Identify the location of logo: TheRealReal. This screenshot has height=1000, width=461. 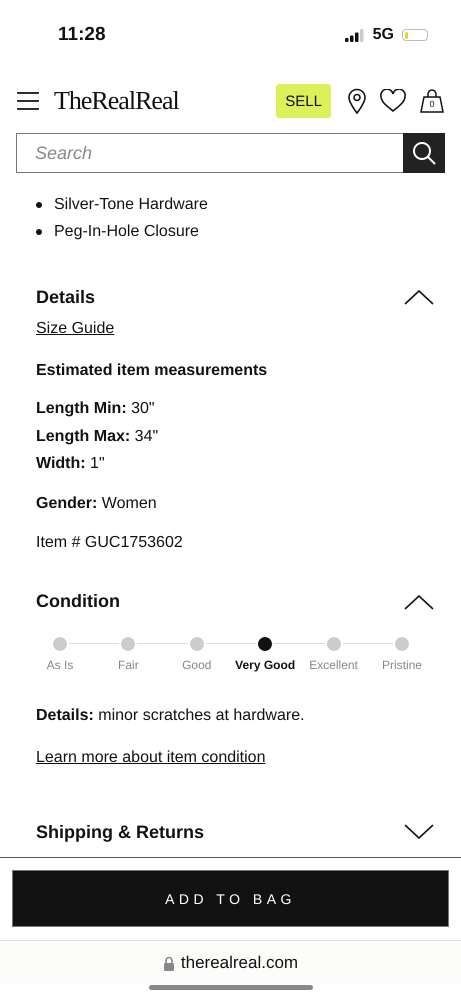
(116, 101).